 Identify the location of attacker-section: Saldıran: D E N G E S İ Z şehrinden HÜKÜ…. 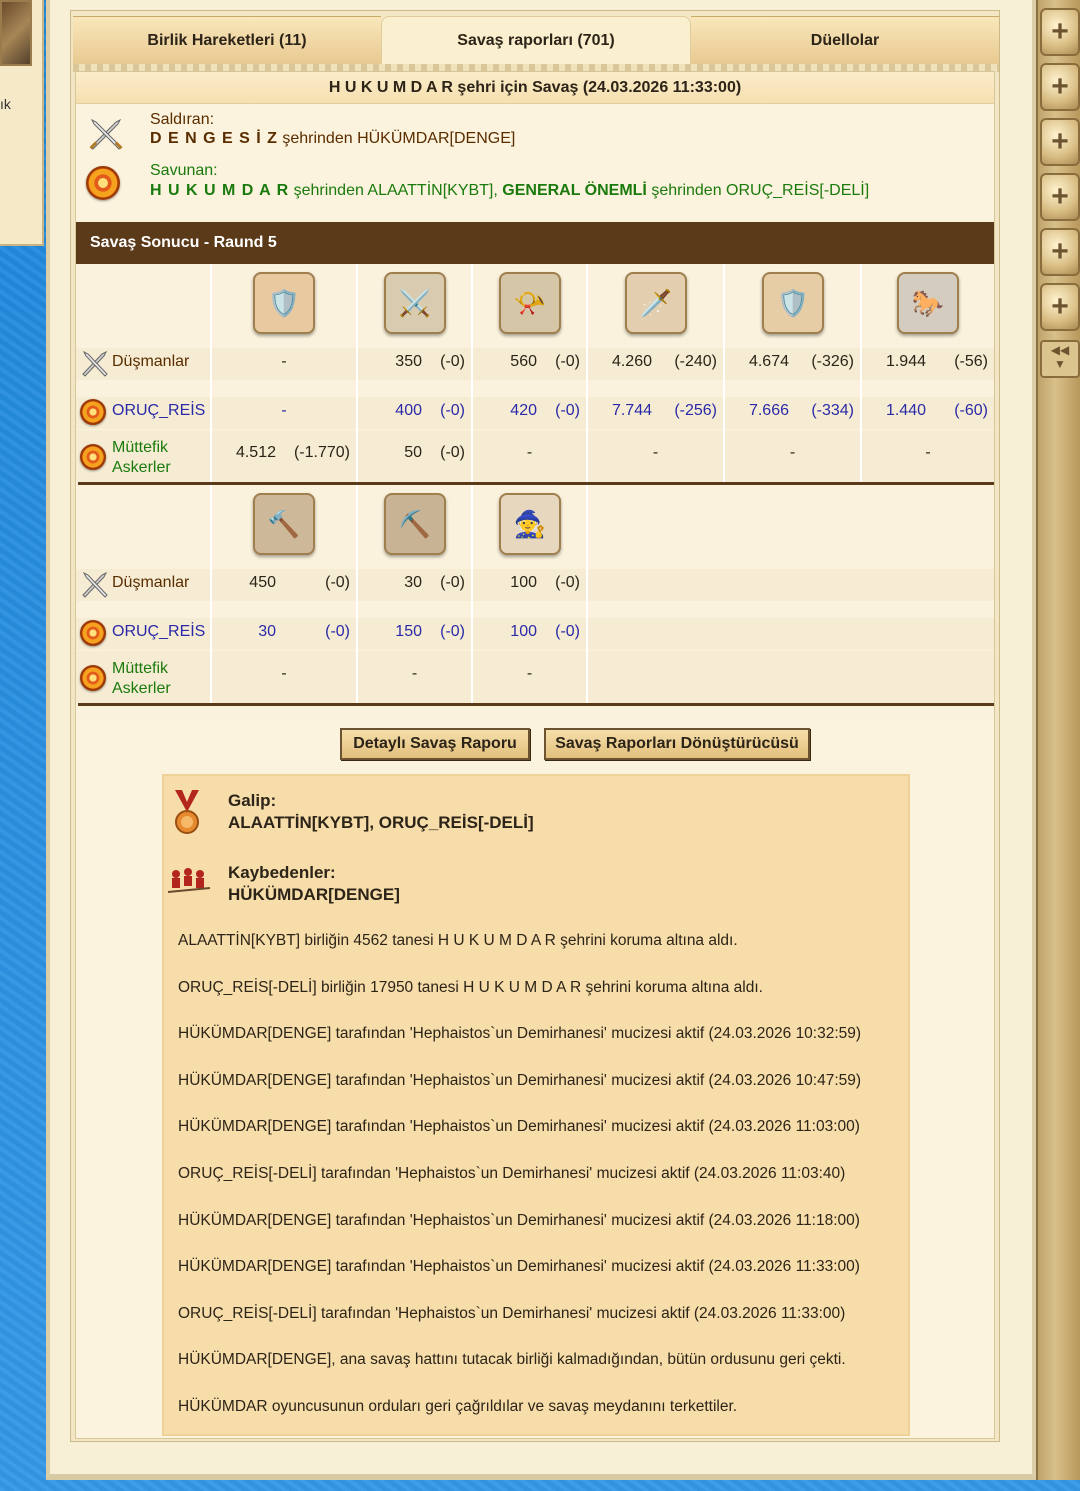
(535, 132).